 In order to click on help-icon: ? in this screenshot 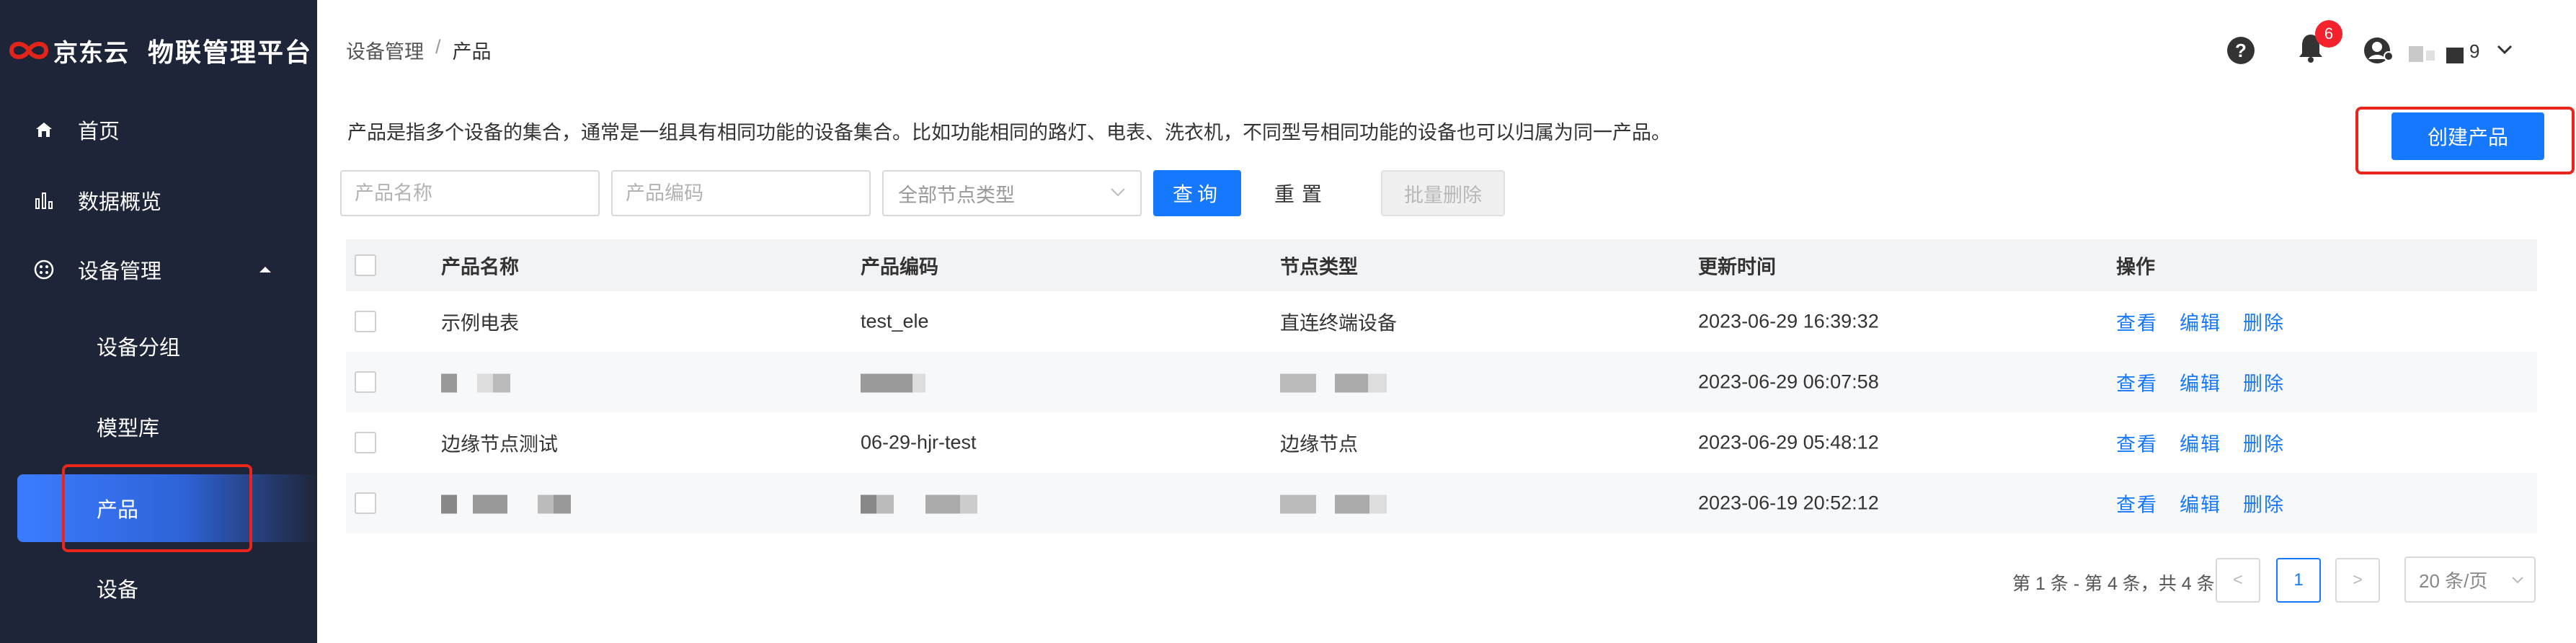, I will do `click(2241, 50)`.